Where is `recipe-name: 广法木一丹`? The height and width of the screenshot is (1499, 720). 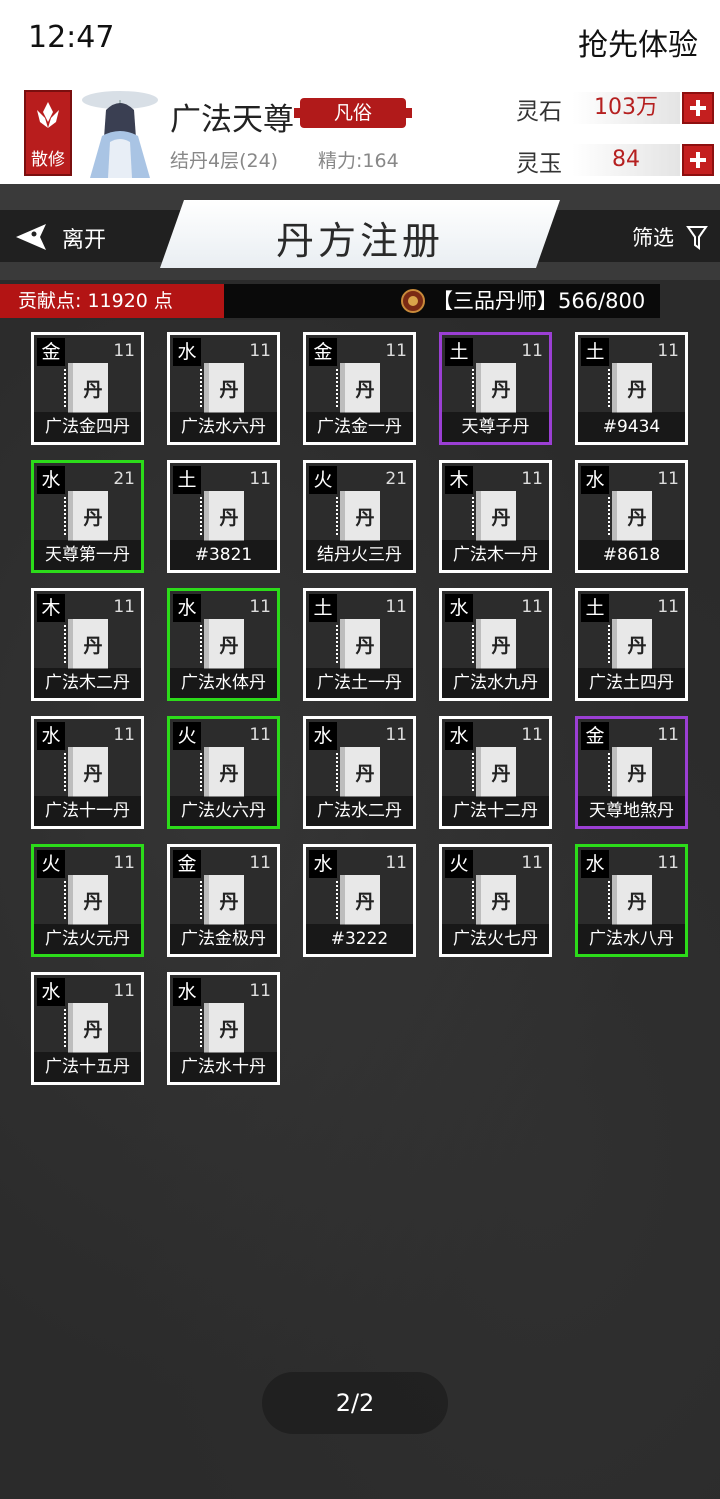
recipe-name: 广法木一丹 is located at coordinates (495, 555).